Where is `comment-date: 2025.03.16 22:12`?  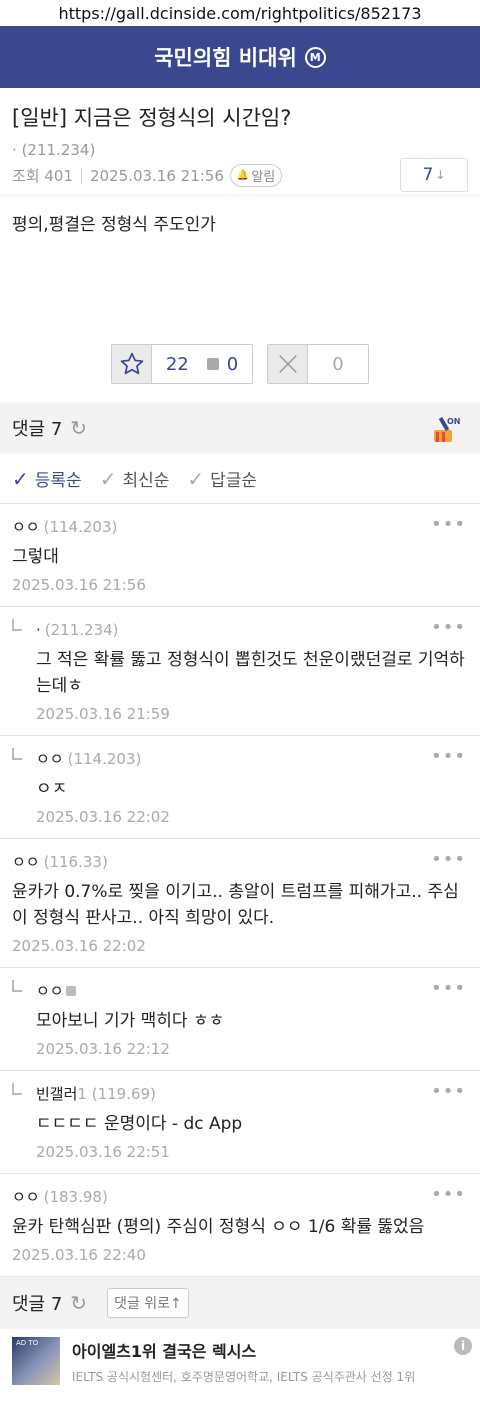 comment-date: 2025.03.16 22:12 is located at coordinates (103, 1049).